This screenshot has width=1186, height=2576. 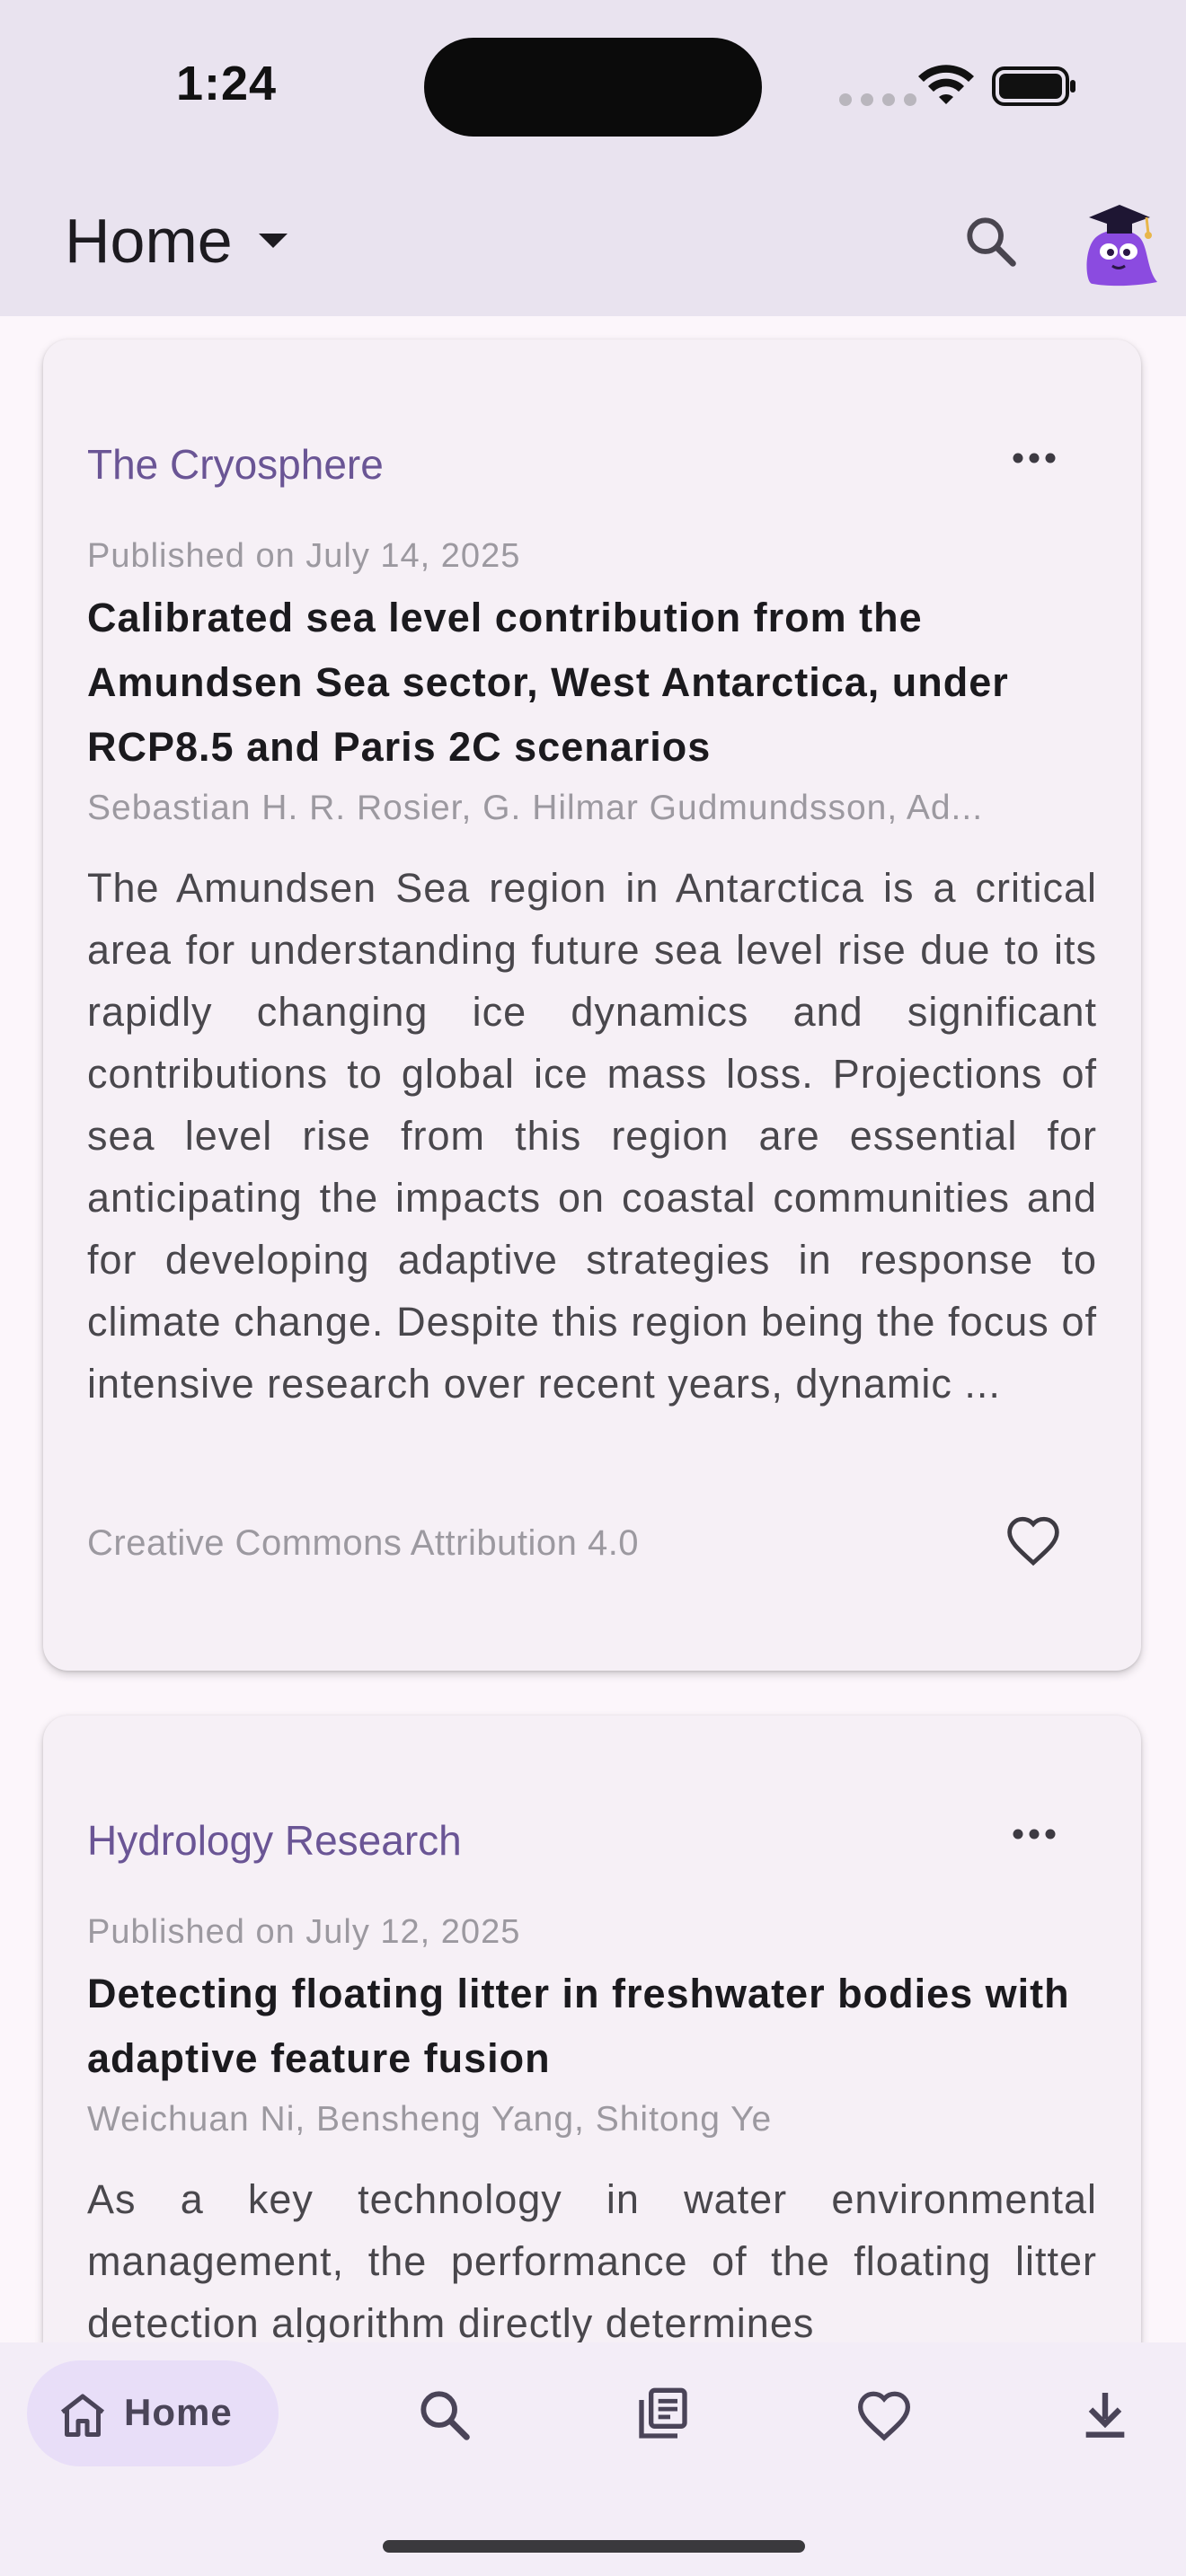 I want to click on published-date: Published on July 14, 2025, so click(x=304, y=556).